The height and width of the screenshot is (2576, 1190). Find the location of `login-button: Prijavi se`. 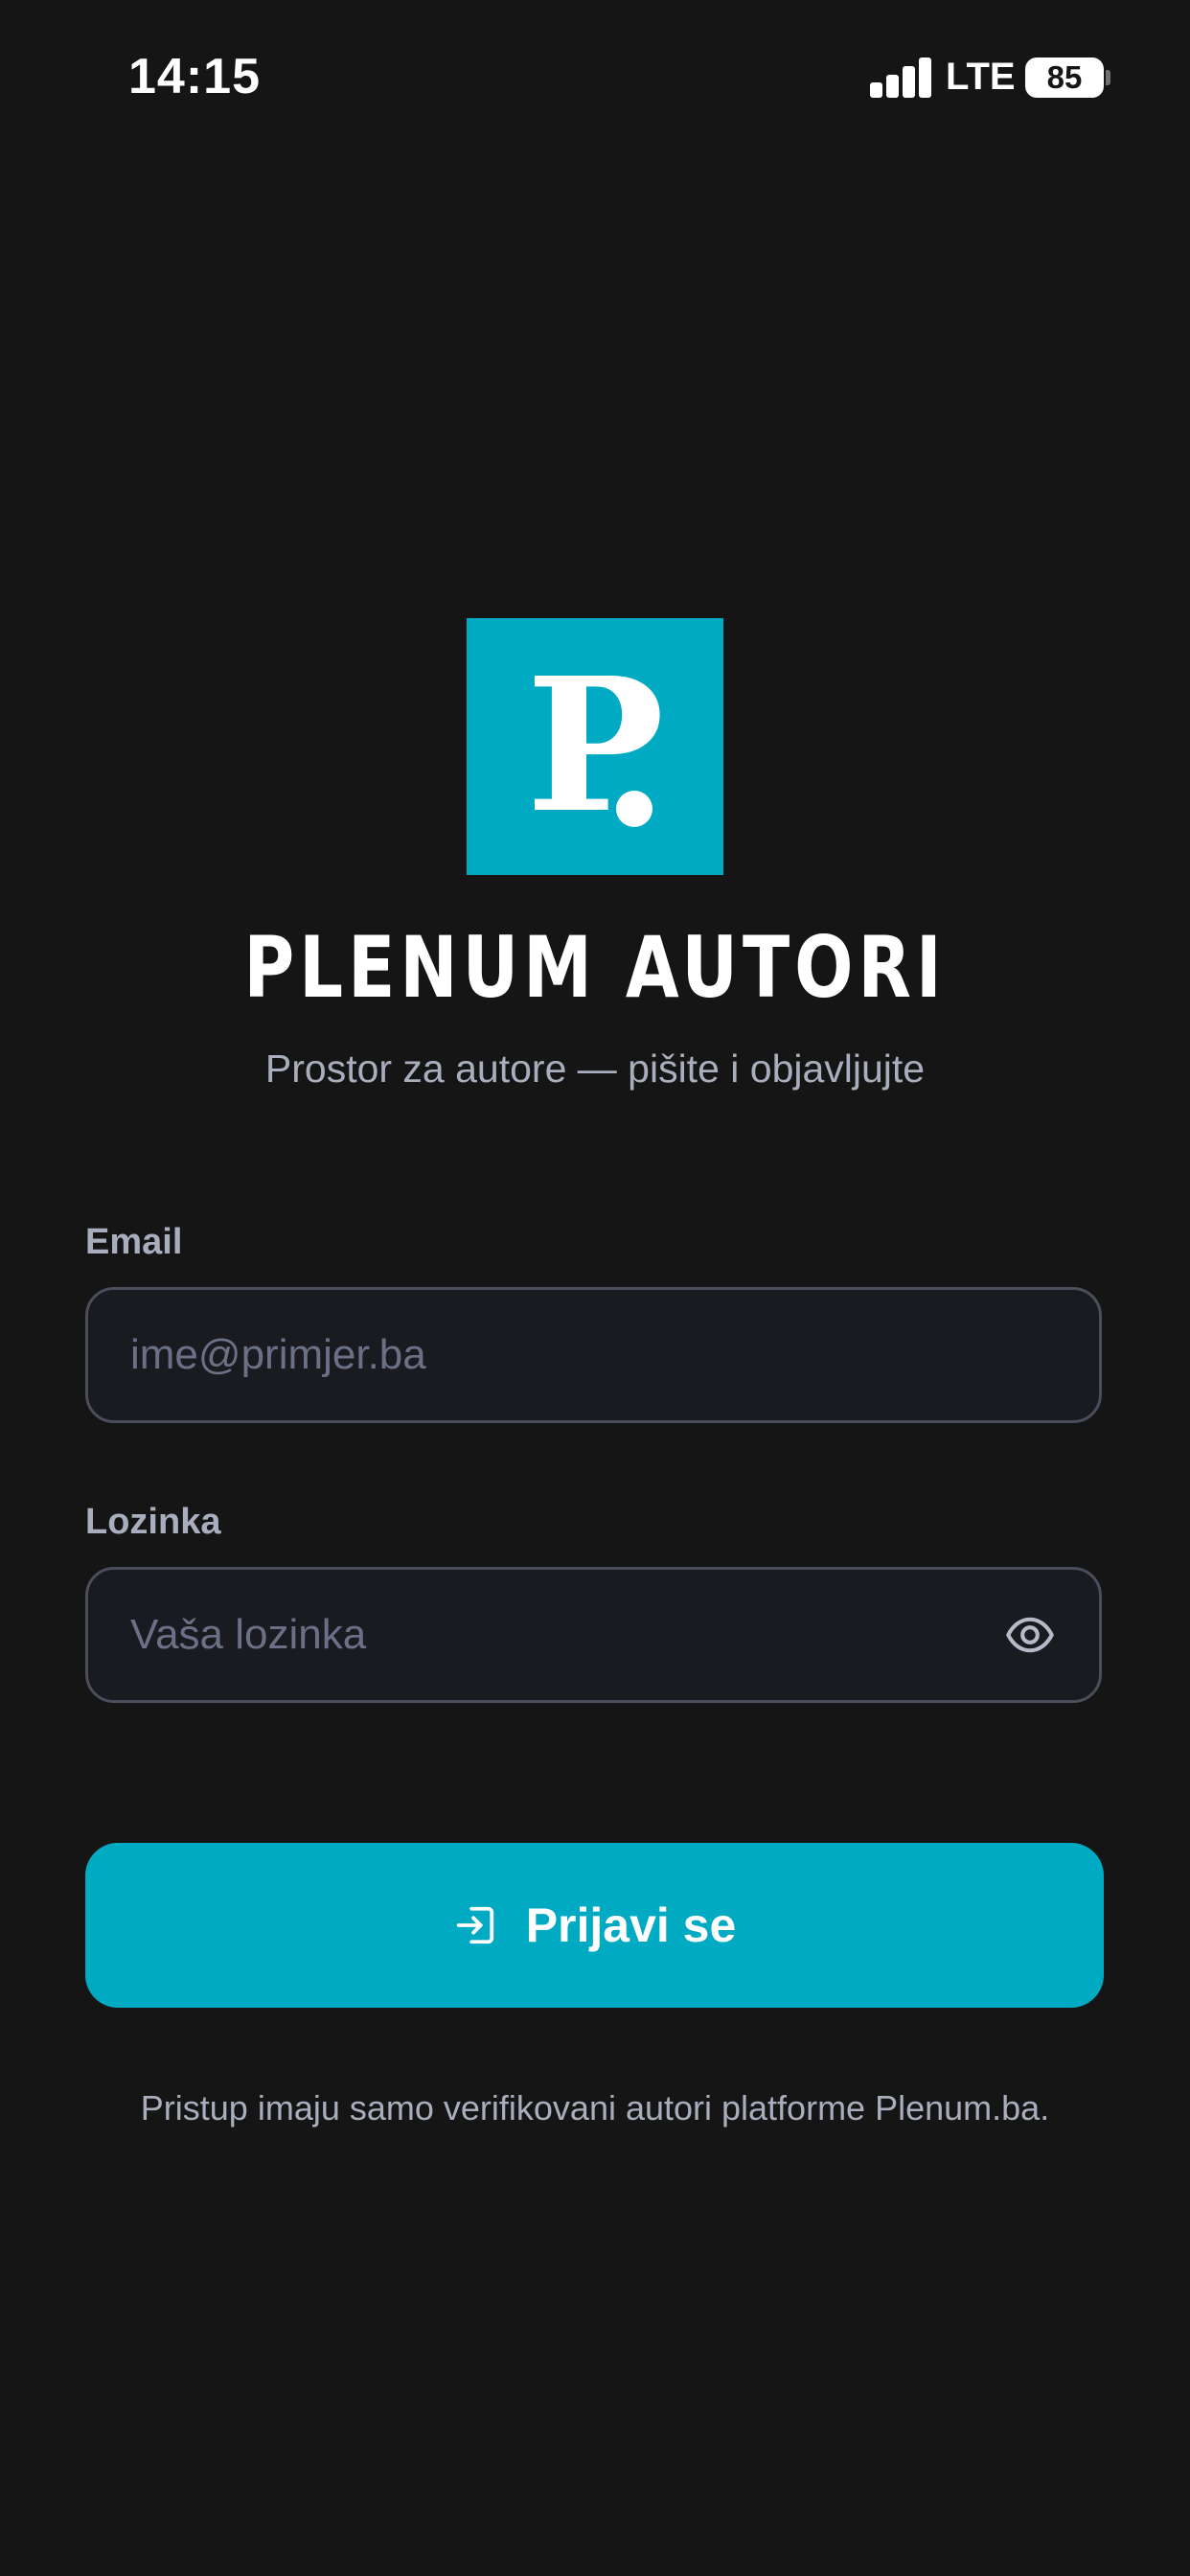

login-button: Prijavi se is located at coordinates (594, 1925).